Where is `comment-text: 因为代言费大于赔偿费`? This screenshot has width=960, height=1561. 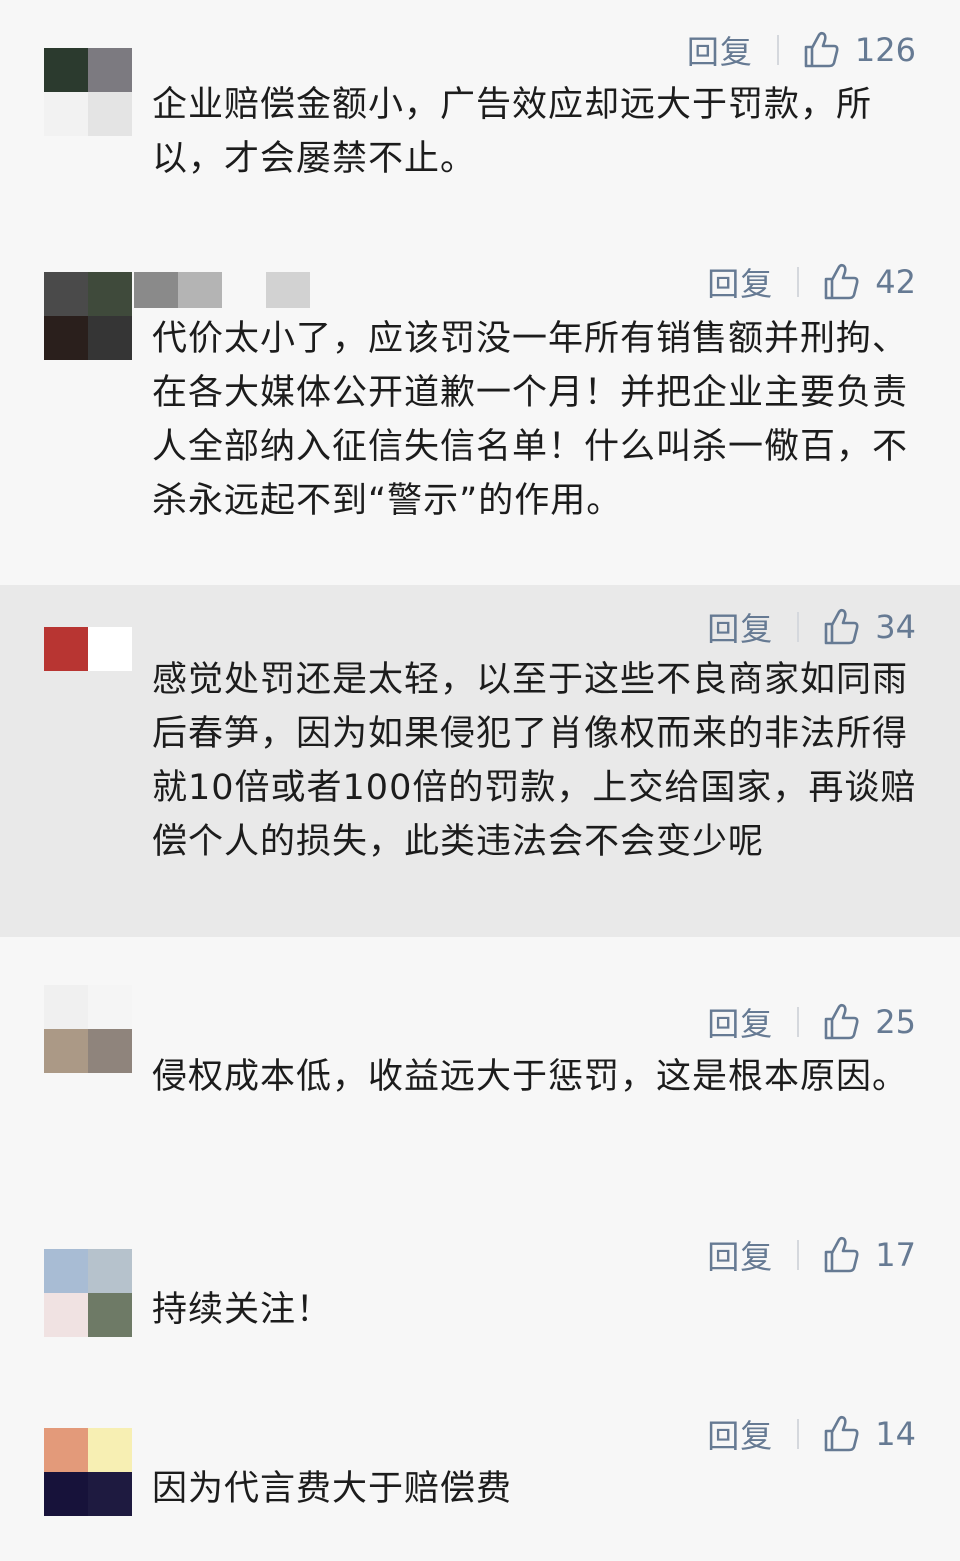
comment-text: 因为代言费大于赔偿费 is located at coordinates (332, 1489).